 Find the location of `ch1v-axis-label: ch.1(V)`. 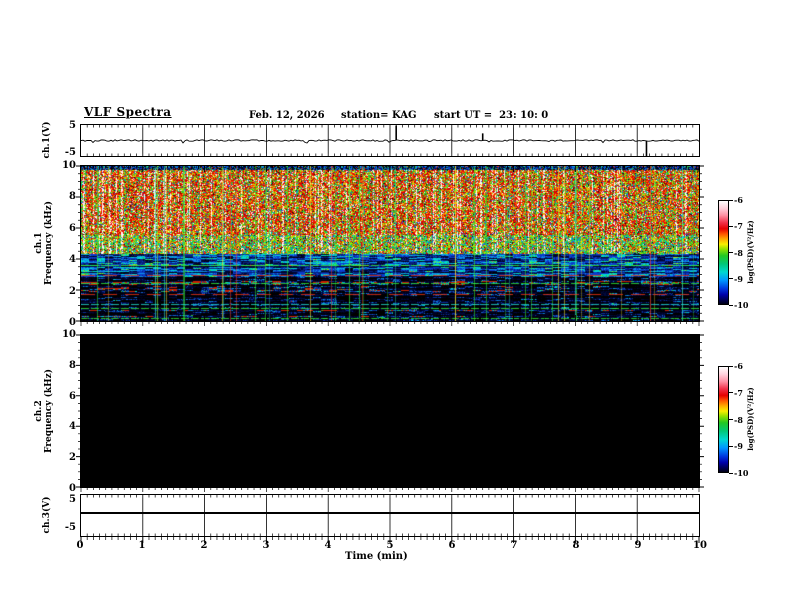

ch1v-axis-label: ch.1(V) is located at coordinates (47, 140).